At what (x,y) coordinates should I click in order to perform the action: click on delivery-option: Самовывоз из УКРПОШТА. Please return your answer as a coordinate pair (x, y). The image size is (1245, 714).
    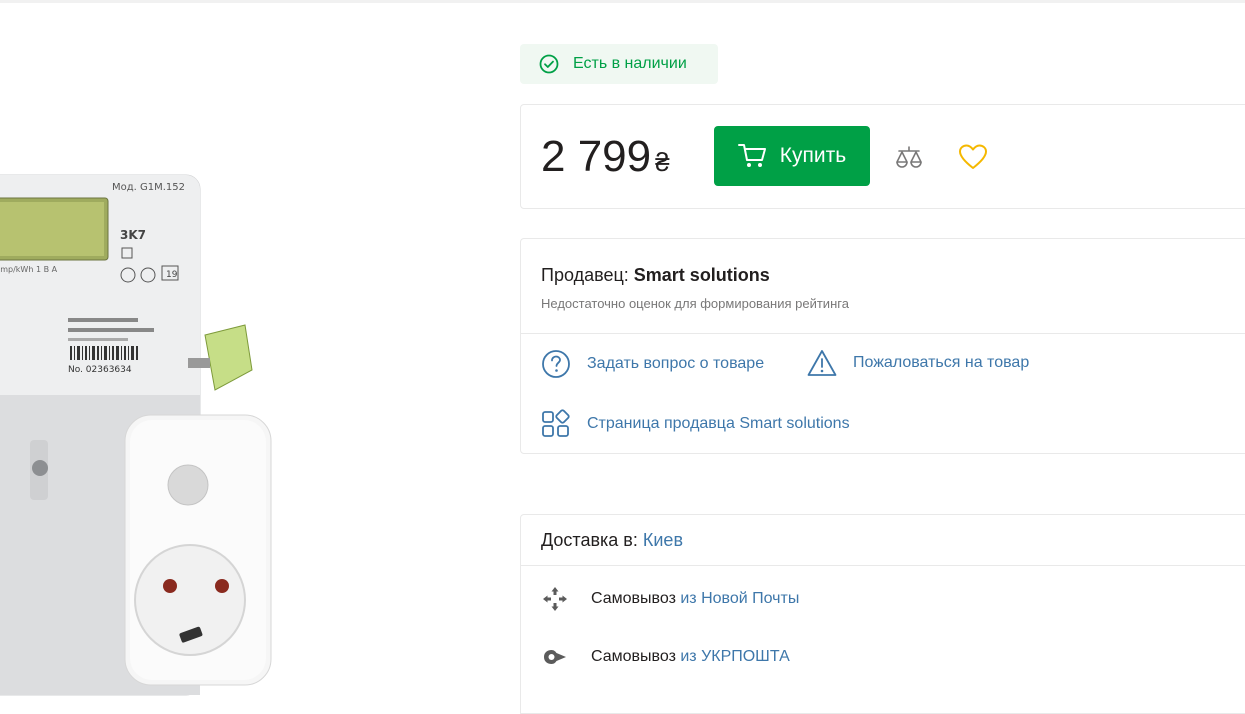
    Looking at the image, I should click on (665, 657).